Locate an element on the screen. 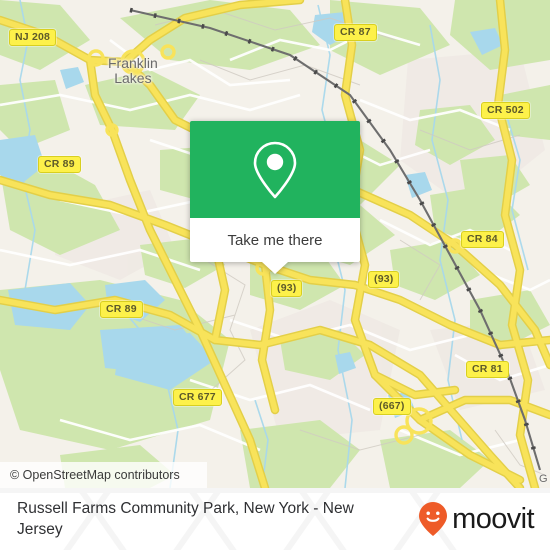 Image resolution: width=550 pixels, height=550 pixels. popup-header is located at coordinates (275, 169).